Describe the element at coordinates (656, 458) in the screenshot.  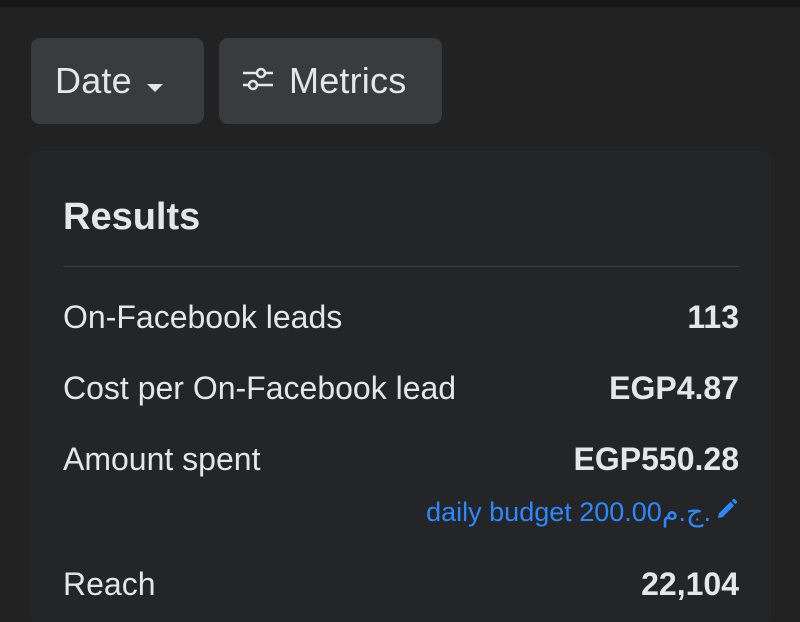
I see `metric-value: EGP550.28` at that location.